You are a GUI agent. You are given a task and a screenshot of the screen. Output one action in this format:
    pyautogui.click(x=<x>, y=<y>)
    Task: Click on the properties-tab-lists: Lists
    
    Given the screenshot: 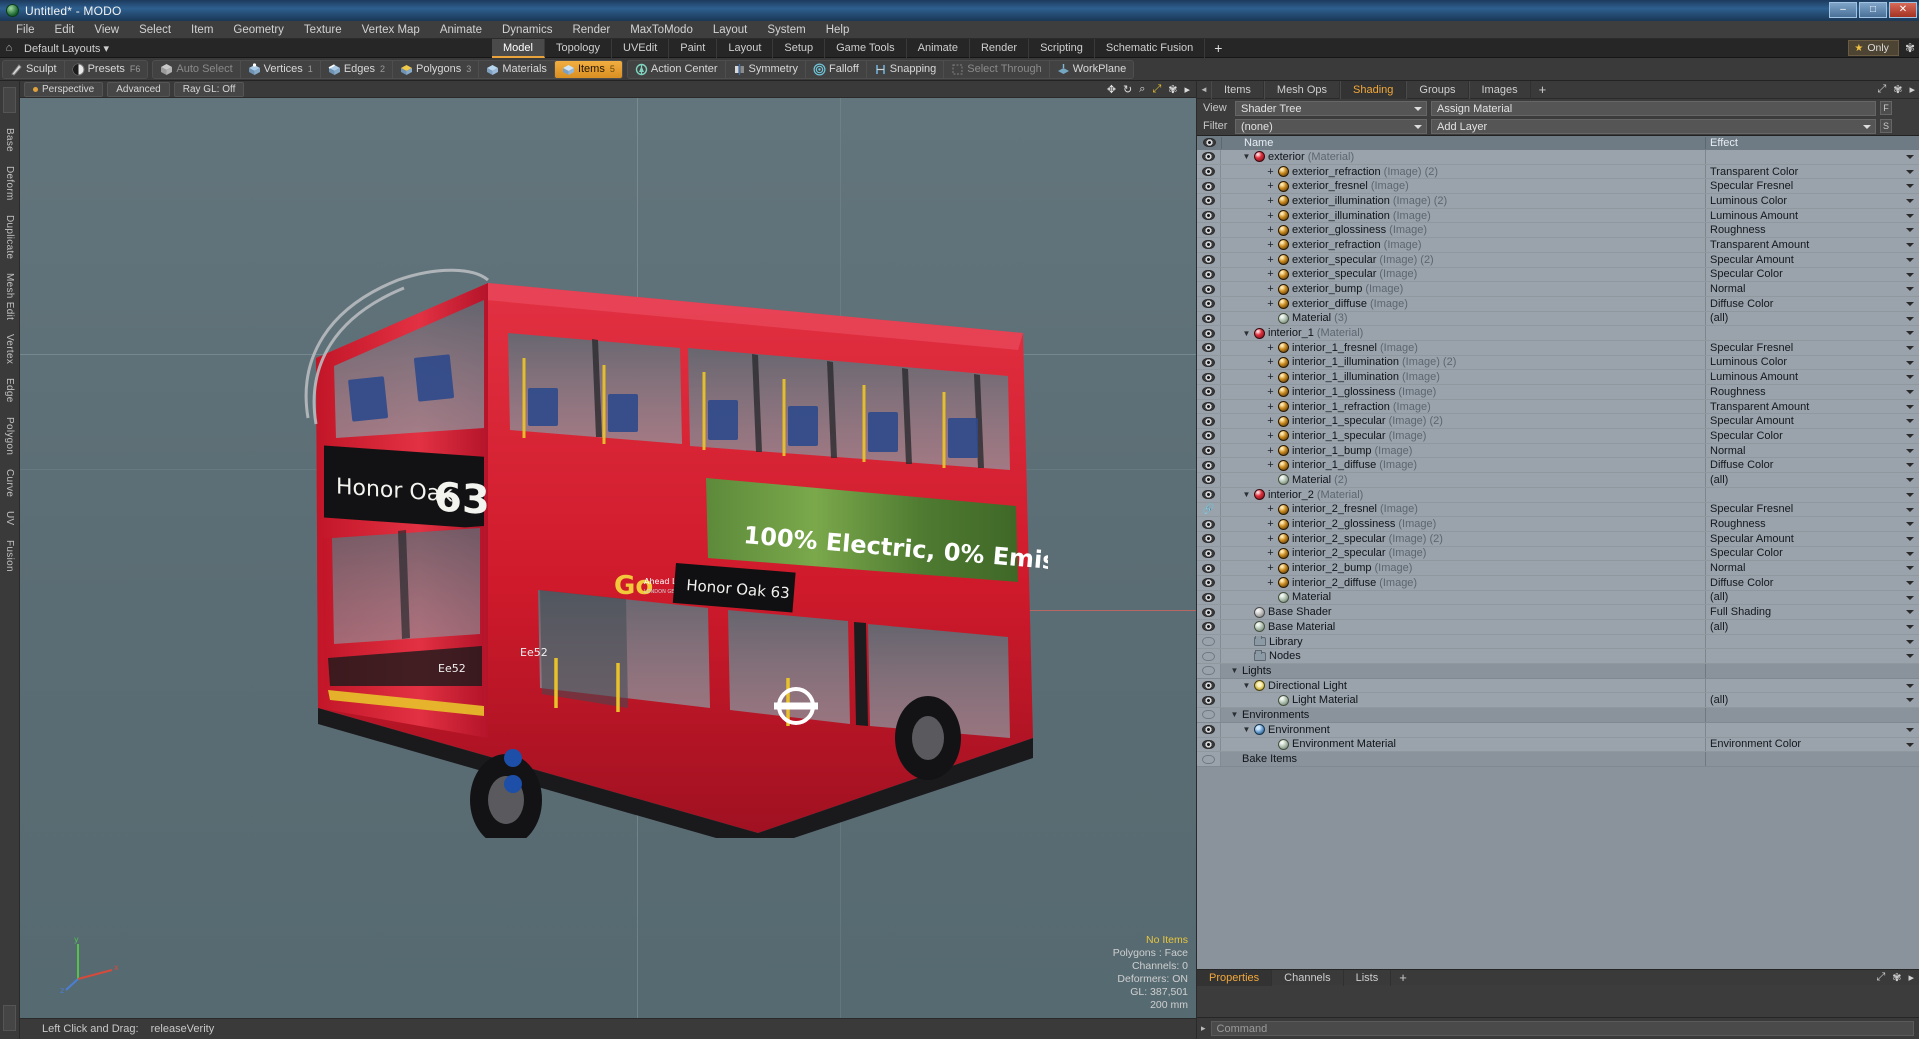 What is the action you would take?
    pyautogui.click(x=1368, y=977)
    